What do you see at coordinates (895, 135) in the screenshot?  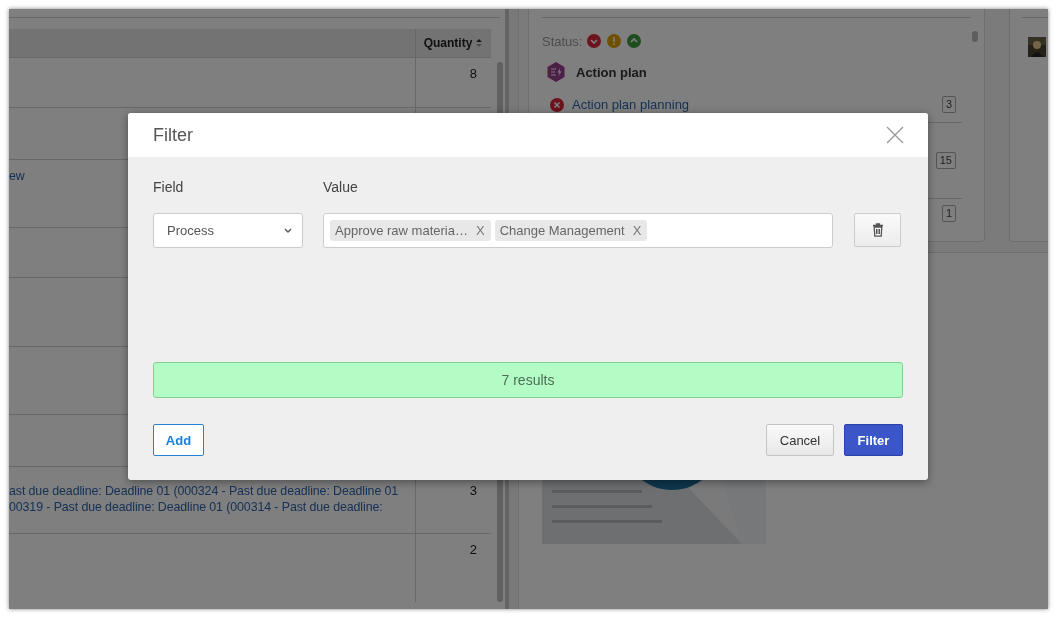 I see `close-icon` at bounding box center [895, 135].